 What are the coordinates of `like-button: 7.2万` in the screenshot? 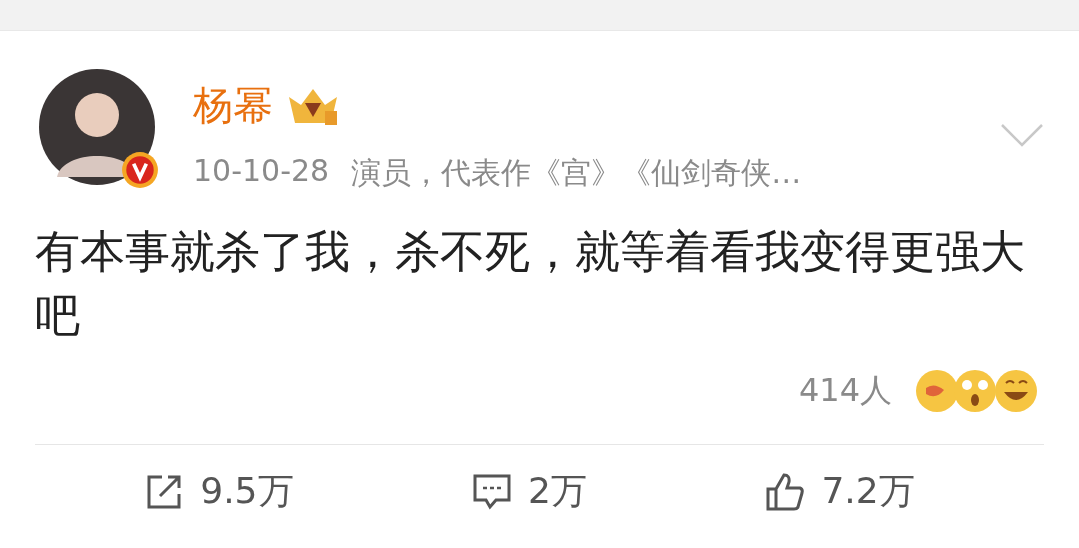 It's located at (840, 491).